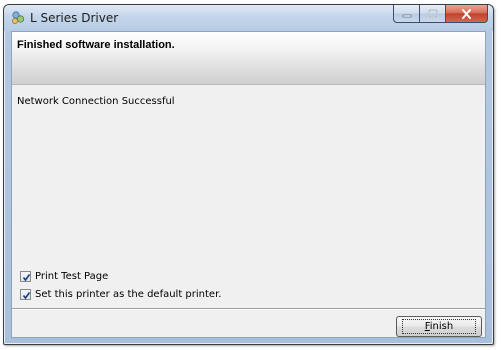 This screenshot has height=350, width=501. I want to click on maximize-button, so click(432, 14).